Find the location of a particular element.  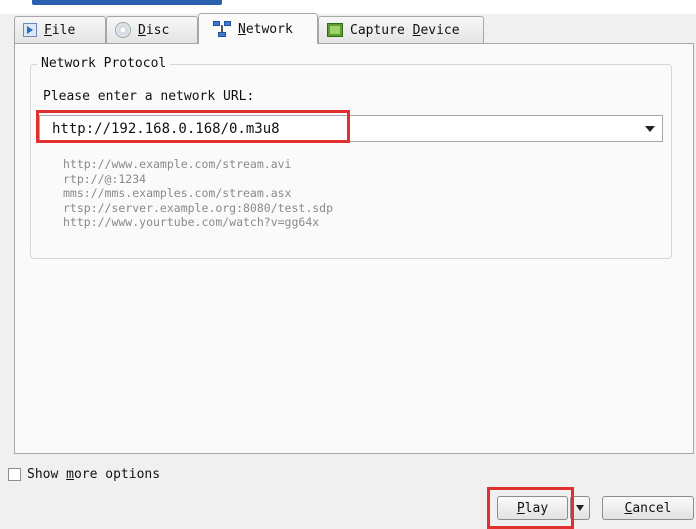

example-url: mms://mms.examples.com/stream.asx is located at coordinates (177, 193).